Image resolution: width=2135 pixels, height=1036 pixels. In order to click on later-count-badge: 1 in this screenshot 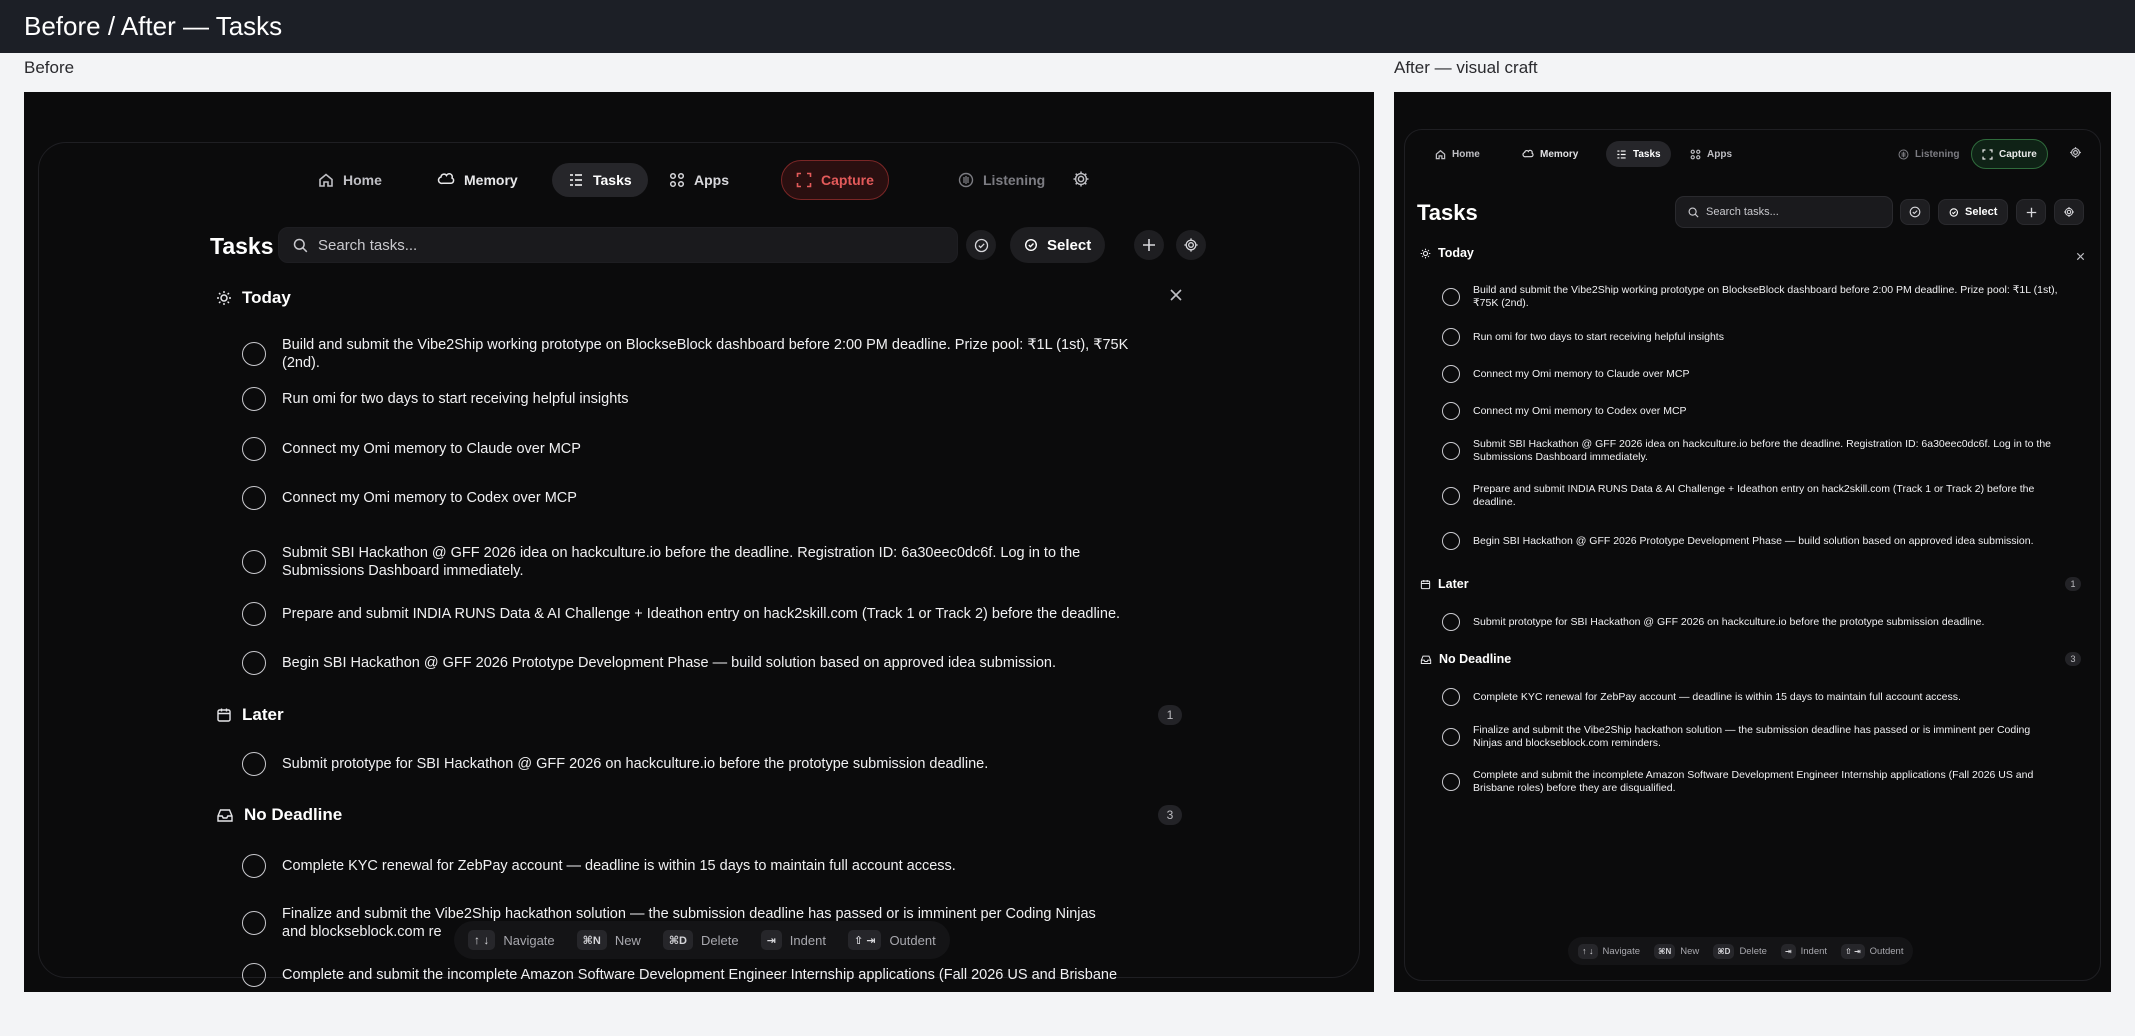, I will do `click(1170, 715)`.